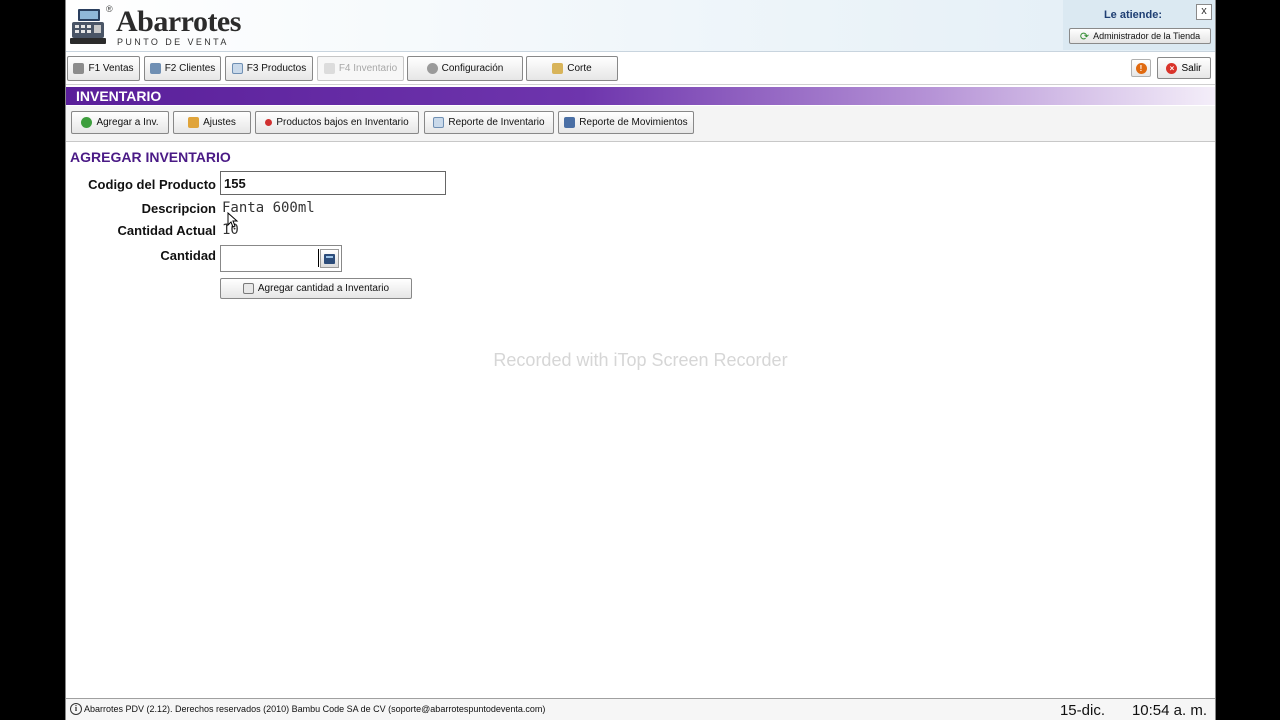 This screenshot has height=720, width=1280. I want to click on text-caret, so click(318, 258).